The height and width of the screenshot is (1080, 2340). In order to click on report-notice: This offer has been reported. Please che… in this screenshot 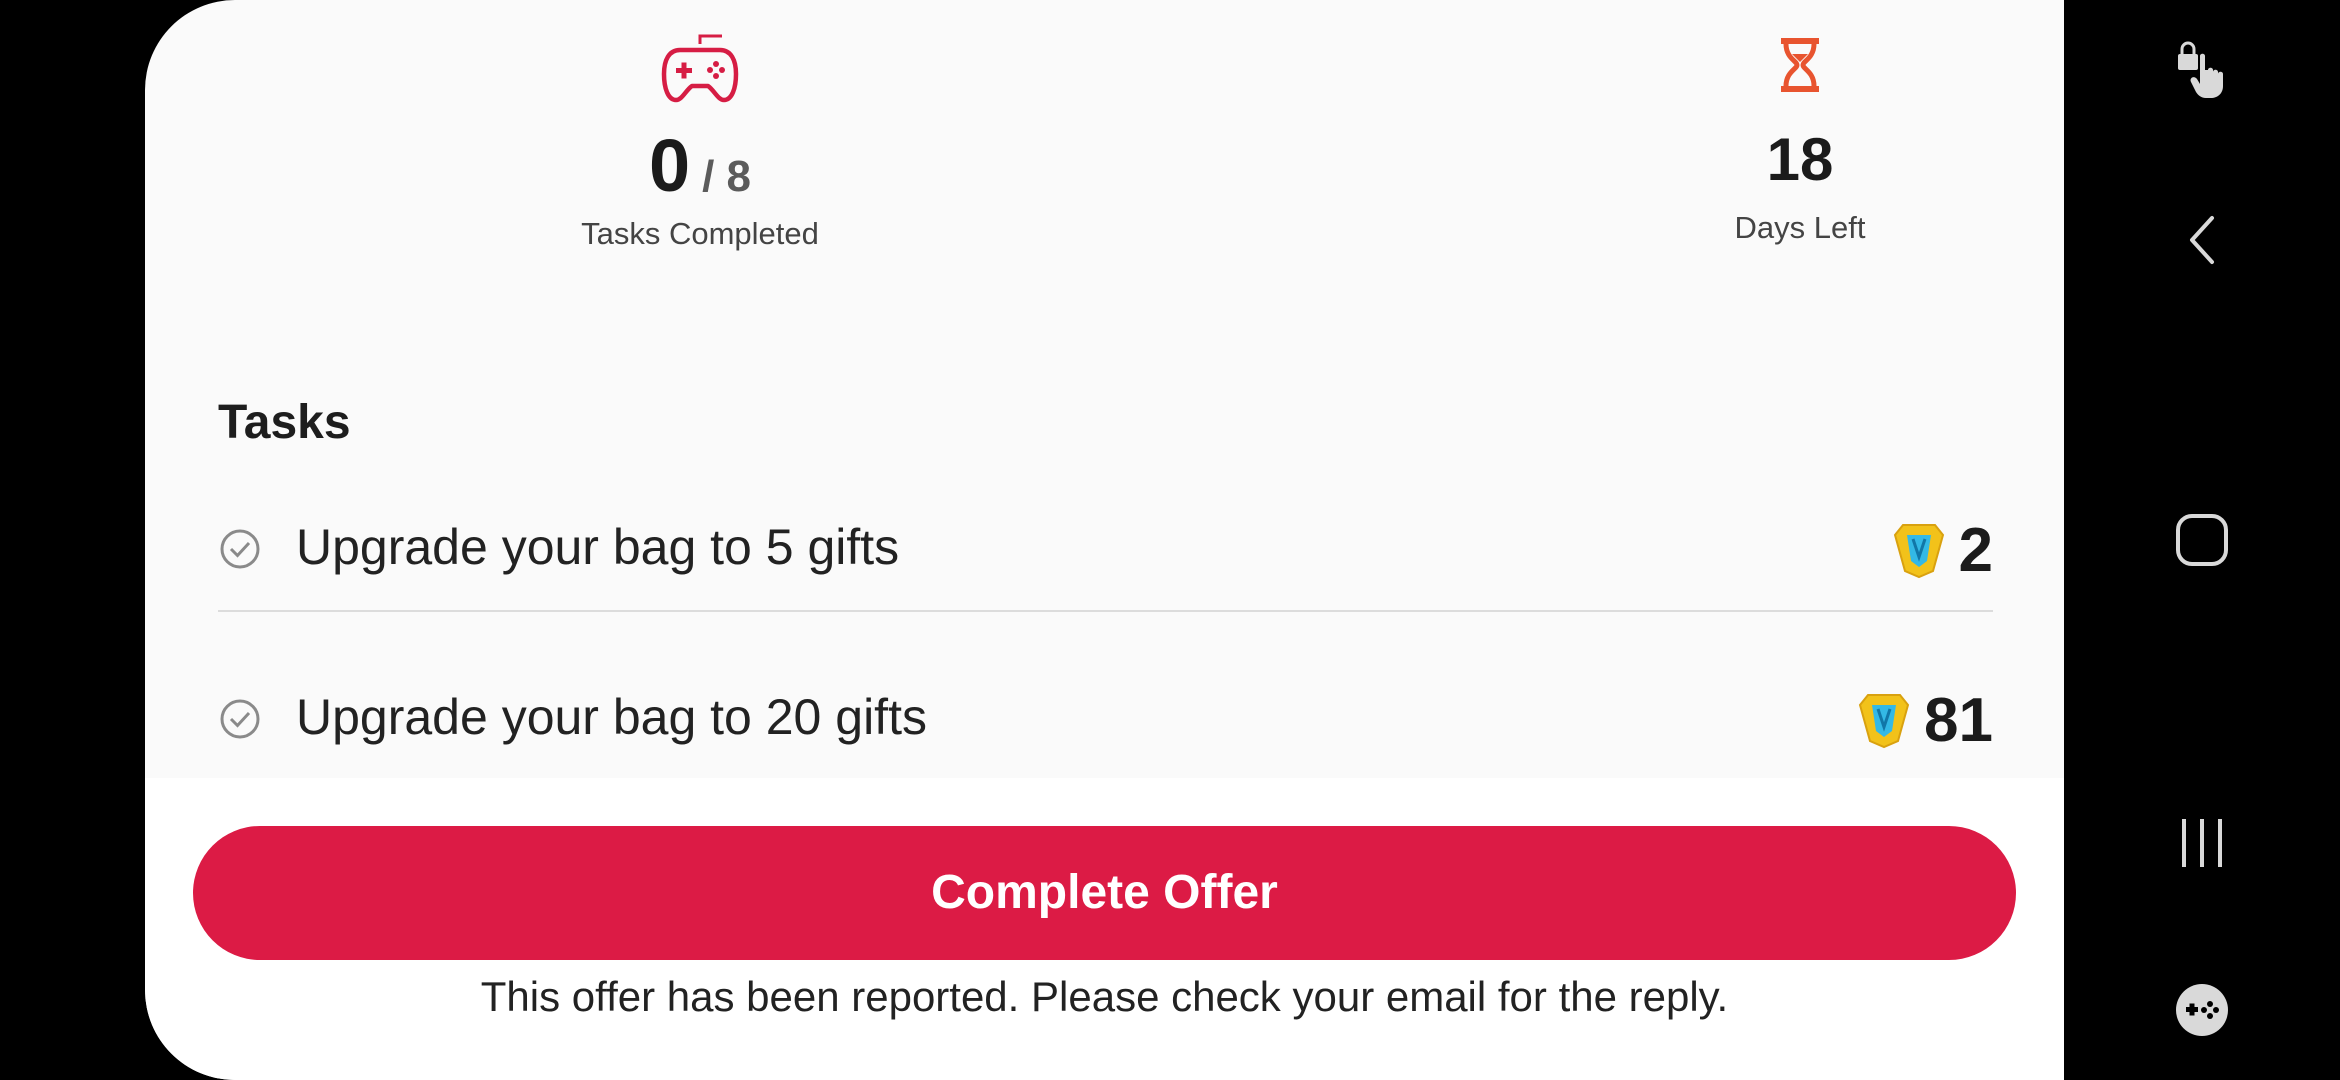, I will do `click(1104, 996)`.